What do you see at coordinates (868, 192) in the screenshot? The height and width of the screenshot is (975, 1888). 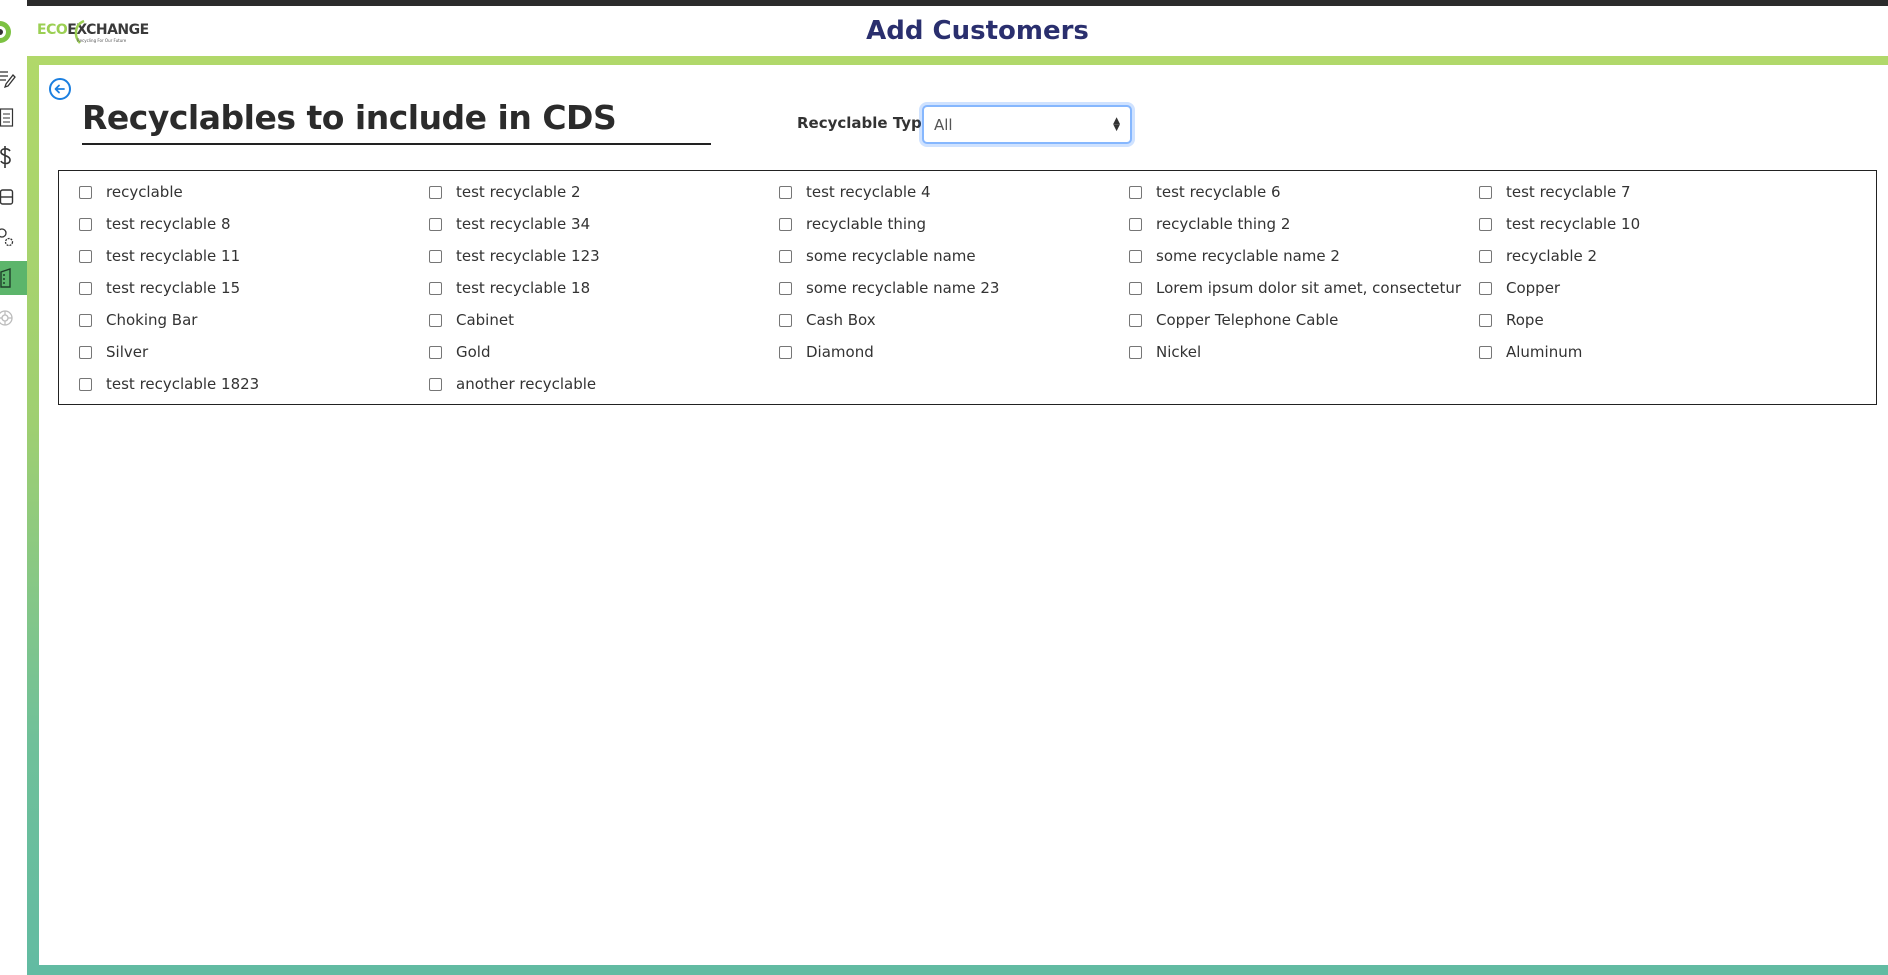 I see `recyclable-label: test recyclable 4` at bounding box center [868, 192].